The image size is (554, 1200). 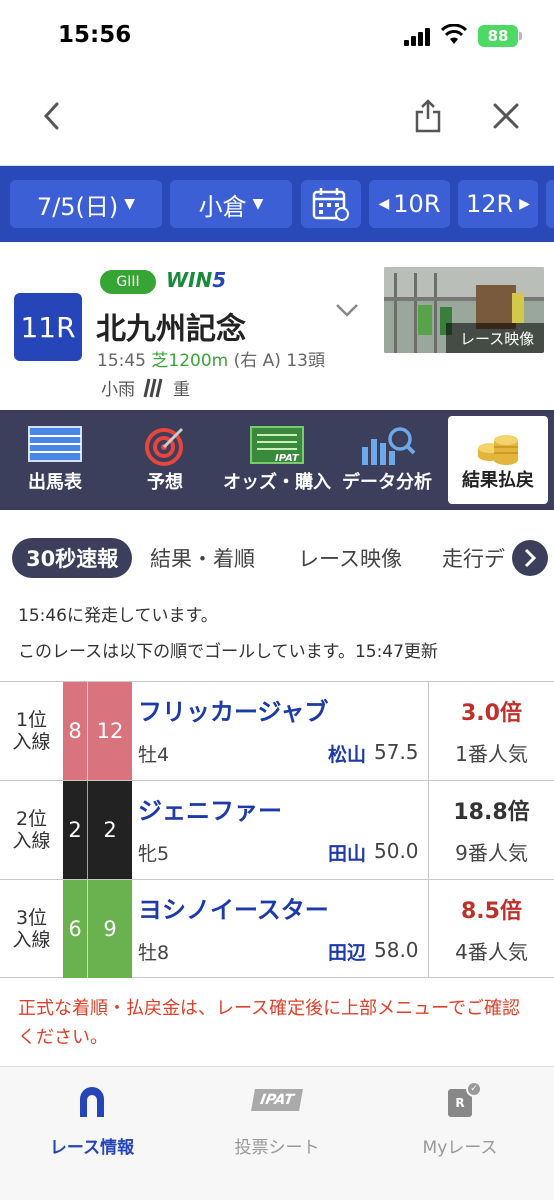 What do you see at coordinates (347, 852) in the screenshot?
I see `jockey: 田山` at bounding box center [347, 852].